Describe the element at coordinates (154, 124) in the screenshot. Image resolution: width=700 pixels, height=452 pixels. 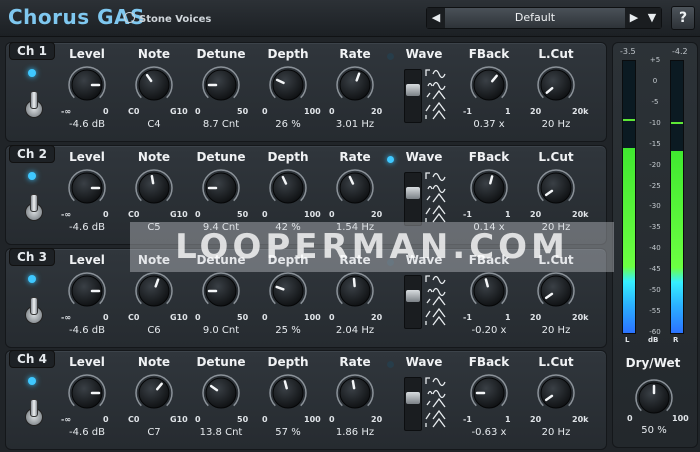
I see `note-value: C4` at that location.